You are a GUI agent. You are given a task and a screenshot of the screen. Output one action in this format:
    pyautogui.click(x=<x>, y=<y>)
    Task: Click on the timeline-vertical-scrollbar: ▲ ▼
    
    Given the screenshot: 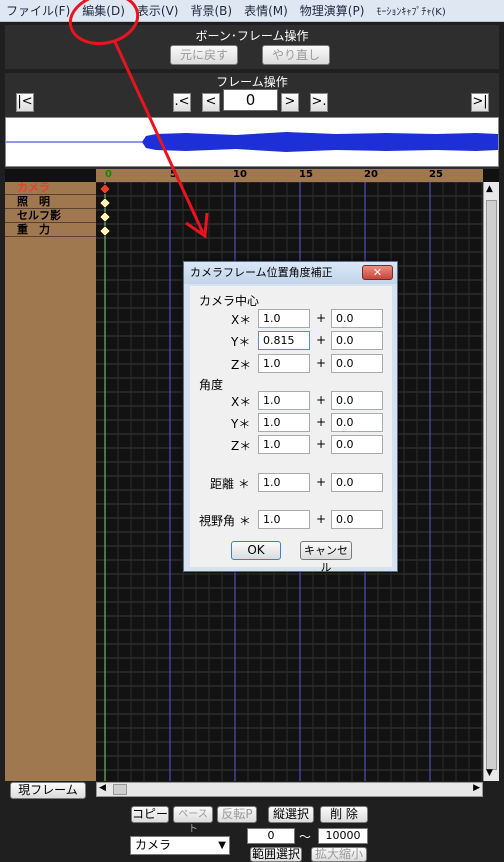 What is the action you would take?
    pyautogui.click(x=491, y=481)
    